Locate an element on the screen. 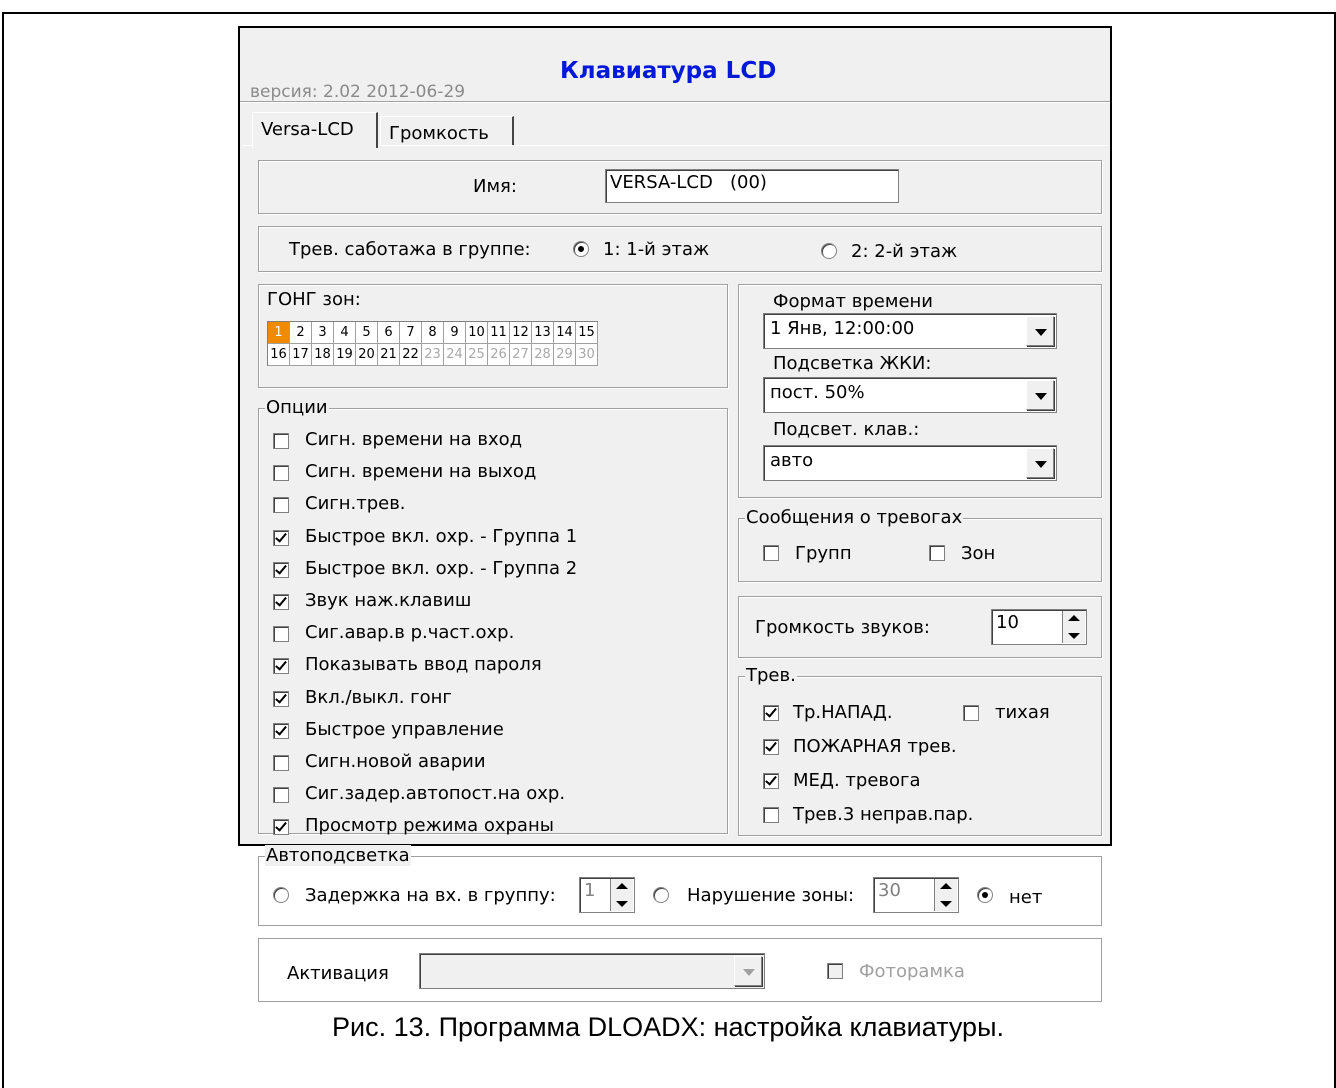 The width and height of the screenshot is (1336, 1088). zone-cell: 23 is located at coordinates (433, 355).